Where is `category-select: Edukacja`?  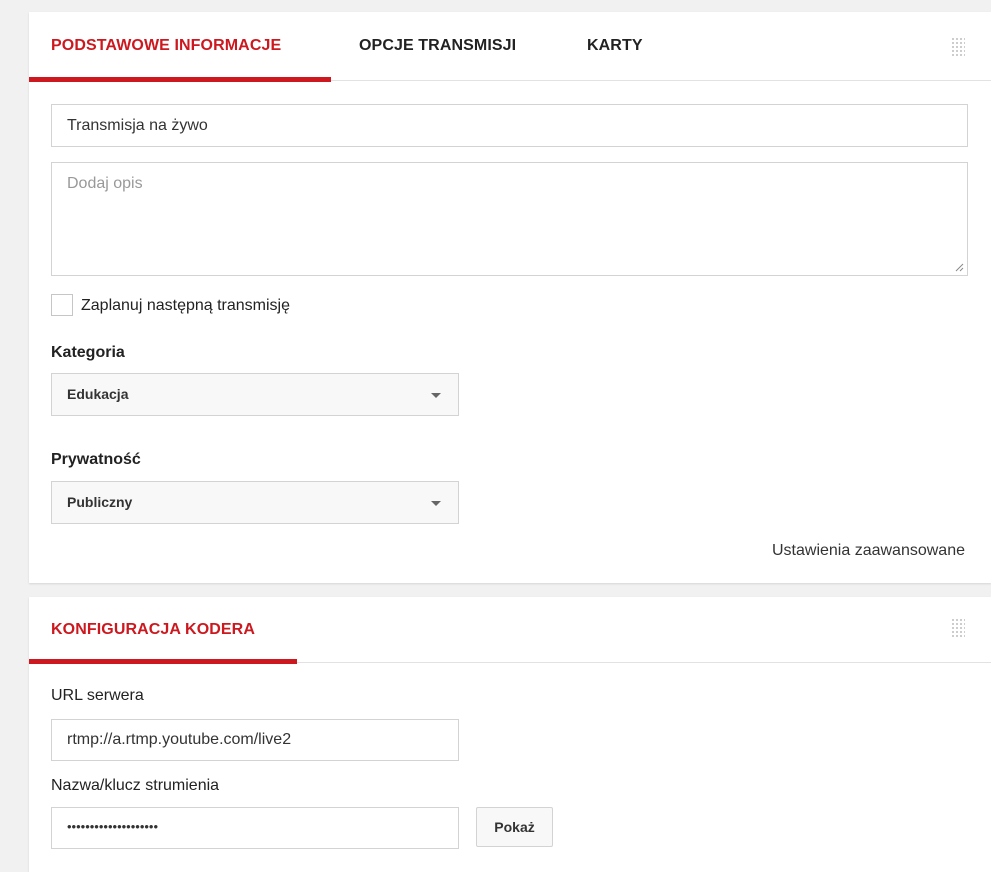
category-select: Edukacja is located at coordinates (255, 394).